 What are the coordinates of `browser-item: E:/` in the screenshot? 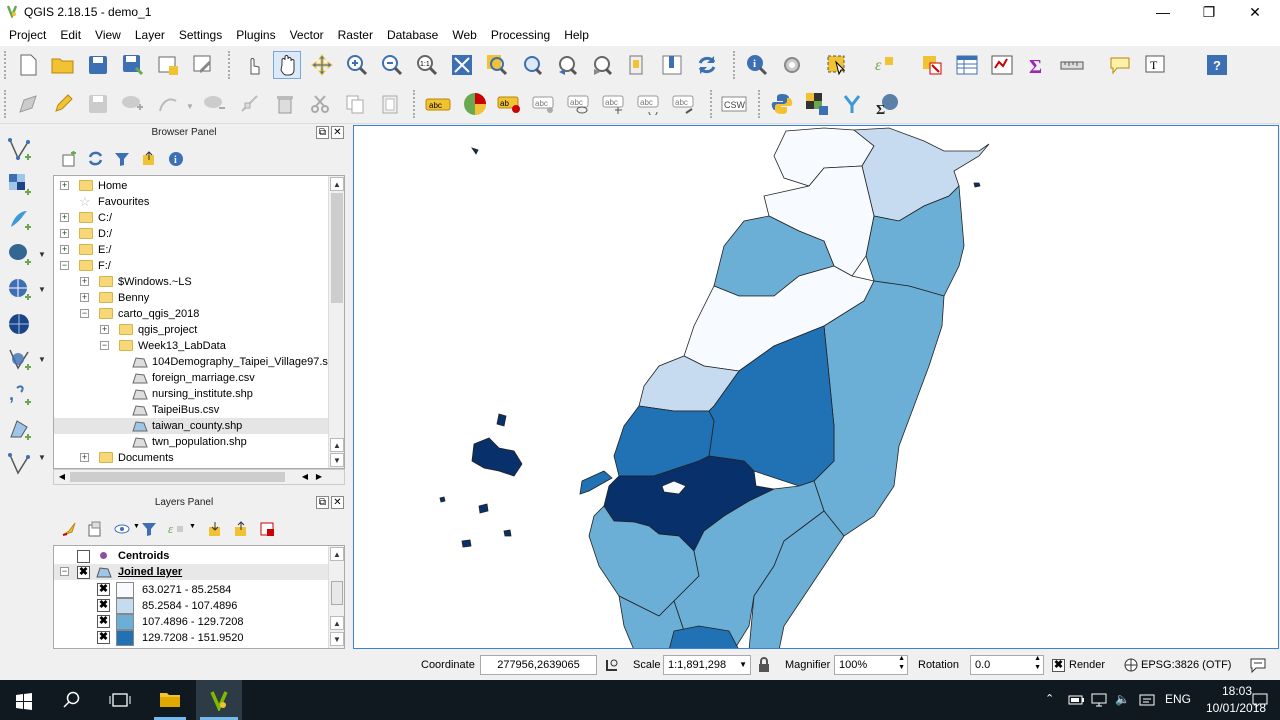 It's located at (104, 250).